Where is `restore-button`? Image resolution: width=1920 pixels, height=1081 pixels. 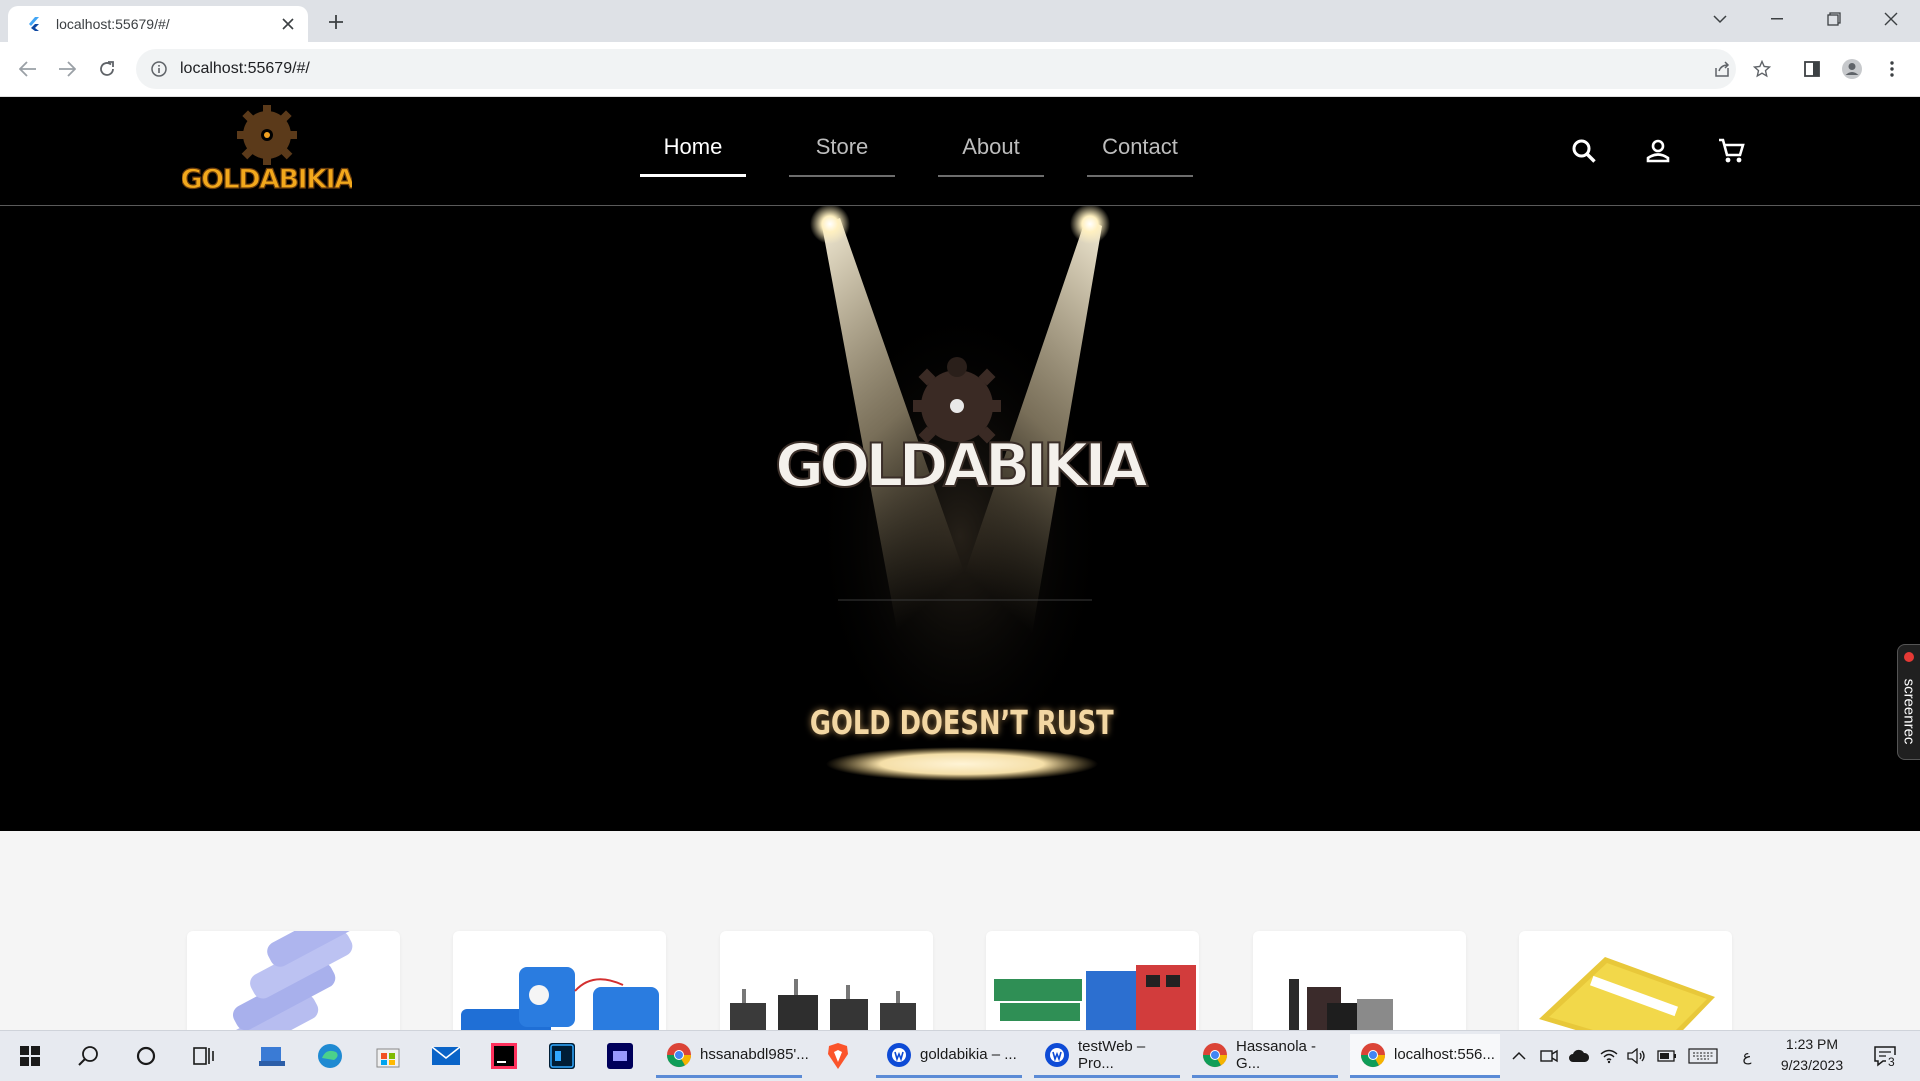
restore-button is located at coordinates (1834, 19).